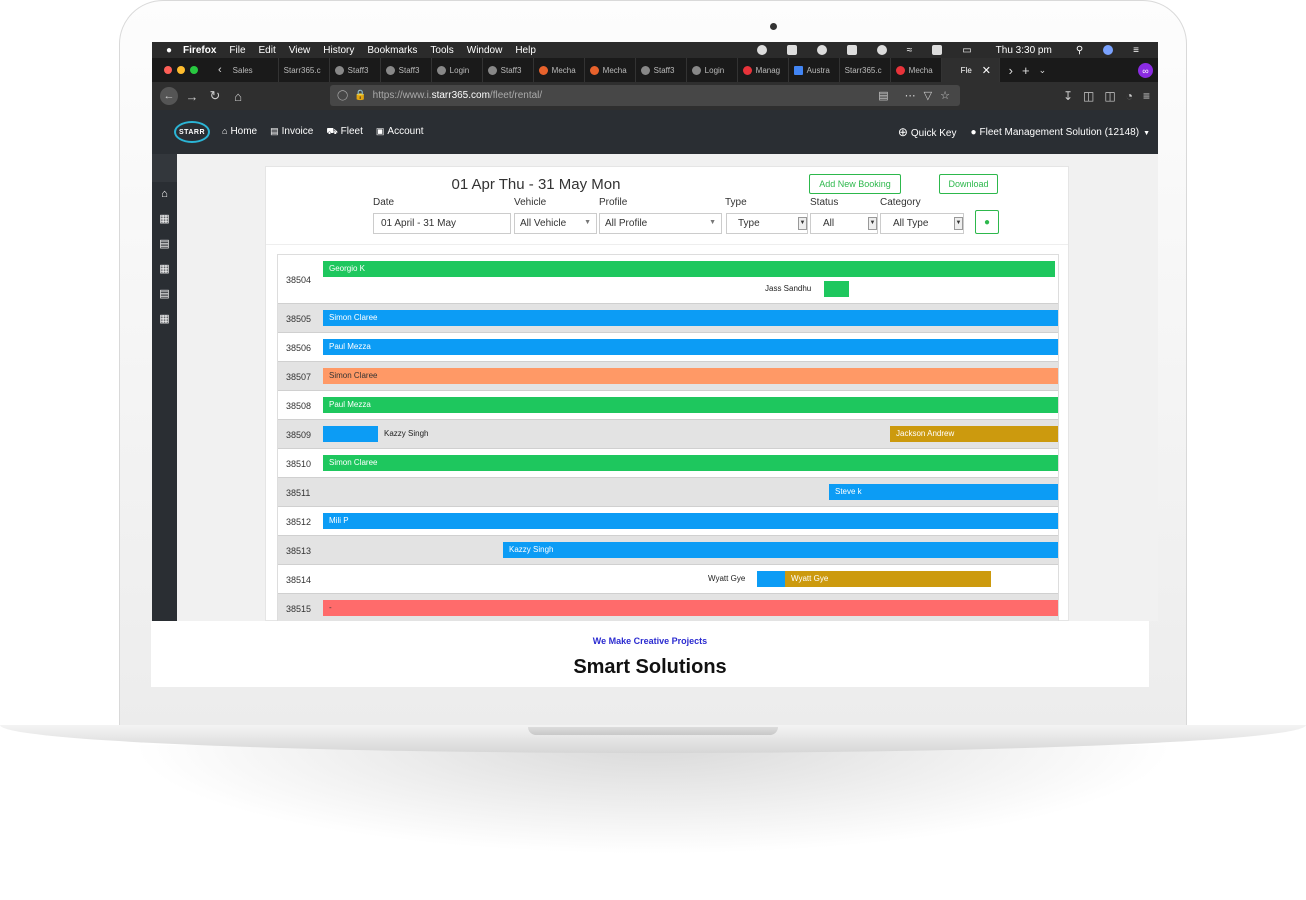  I want to click on reload-icon: ↻, so click(215, 96).